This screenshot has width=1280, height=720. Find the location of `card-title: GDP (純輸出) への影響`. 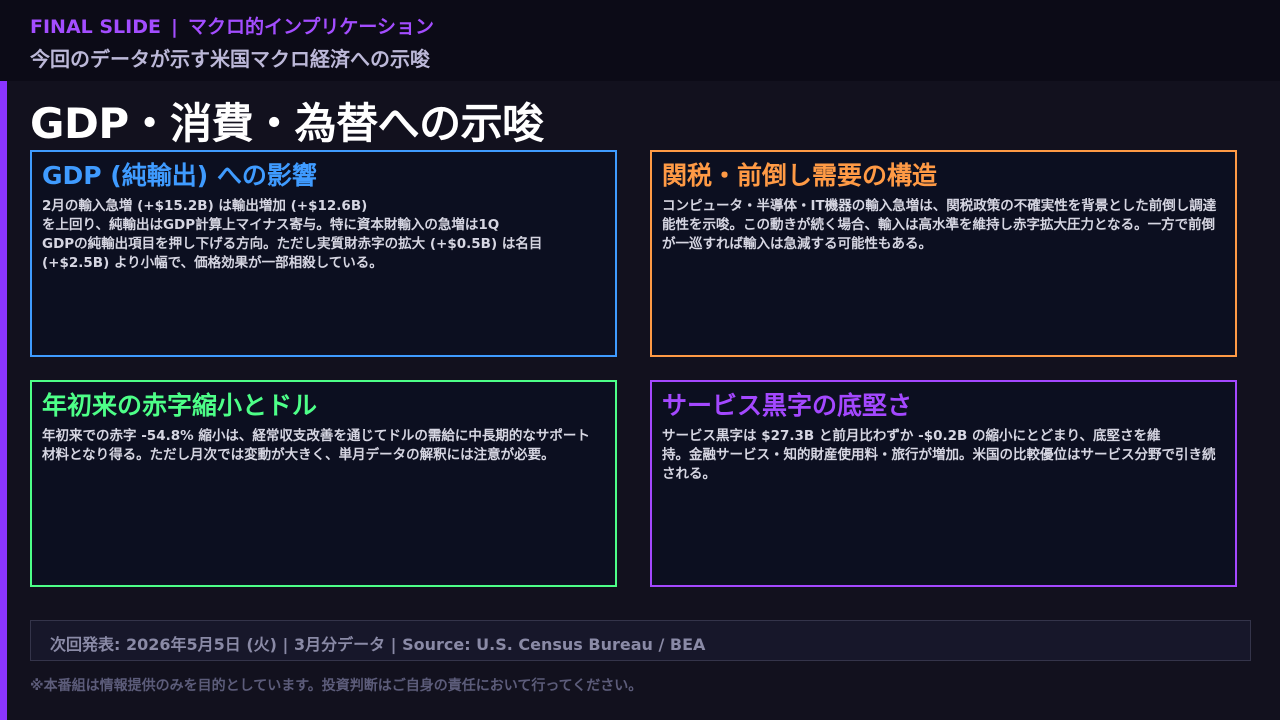

card-title: GDP (純輸出) への影響 is located at coordinates (179, 175).